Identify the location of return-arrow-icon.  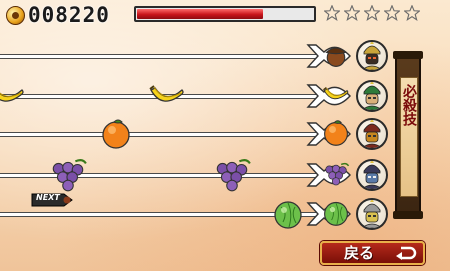
(406, 253).